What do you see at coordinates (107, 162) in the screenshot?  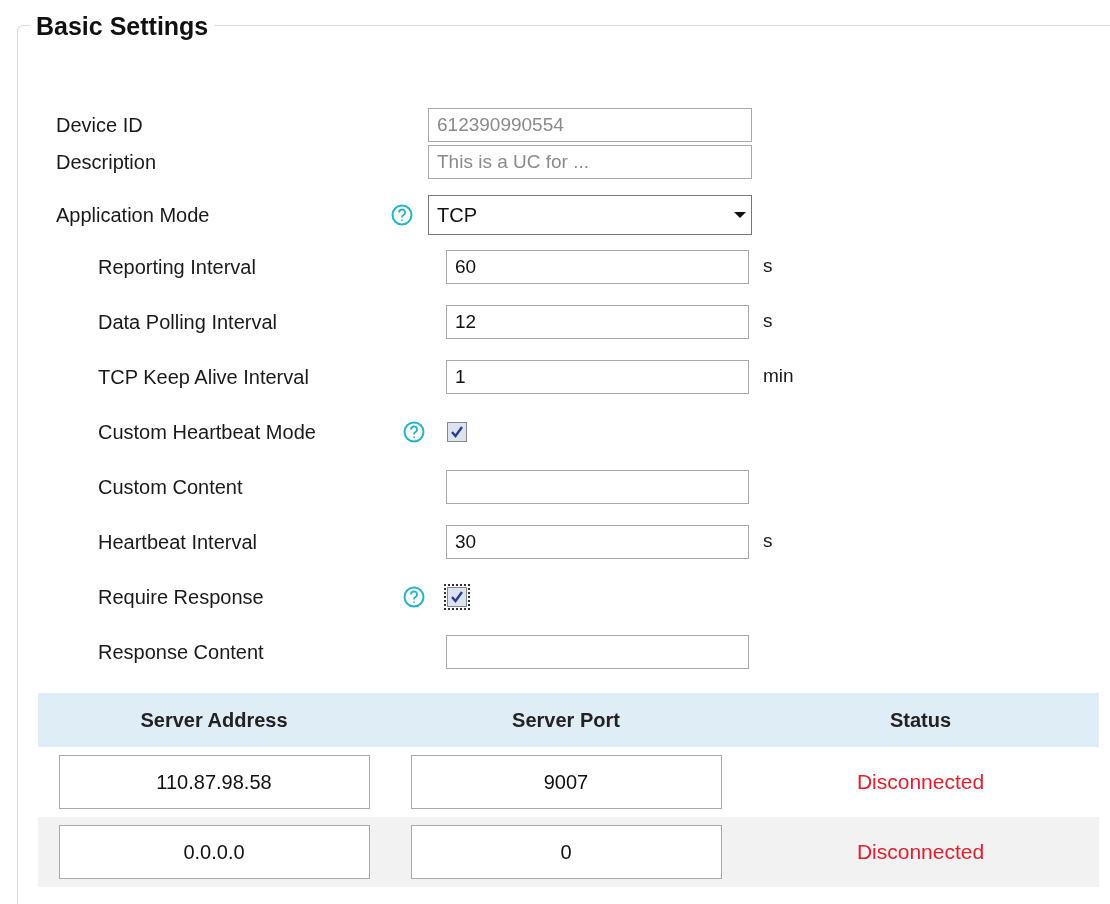 I see `field-label: Description` at bounding box center [107, 162].